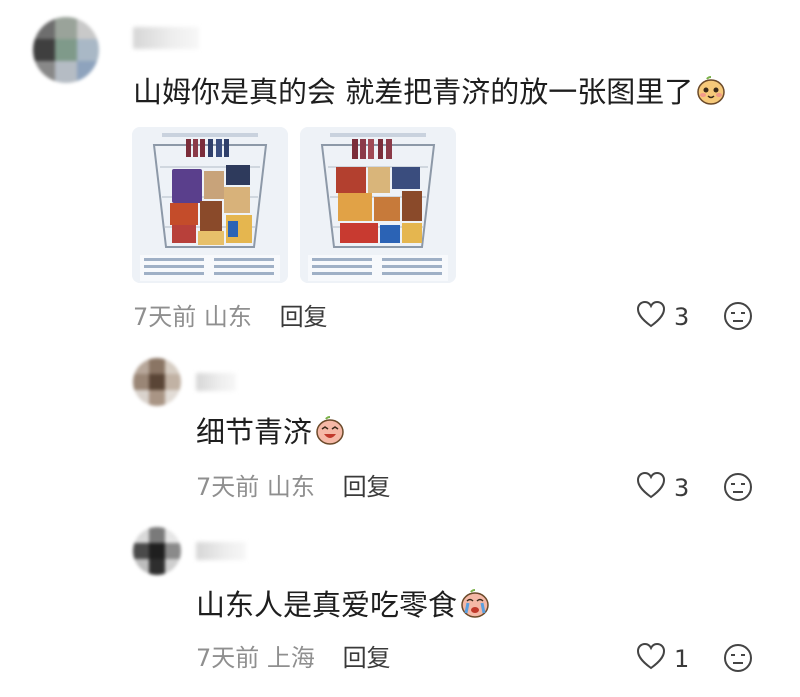  Describe the element at coordinates (682, 659) in the screenshot. I see `like-count: 1` at that location.